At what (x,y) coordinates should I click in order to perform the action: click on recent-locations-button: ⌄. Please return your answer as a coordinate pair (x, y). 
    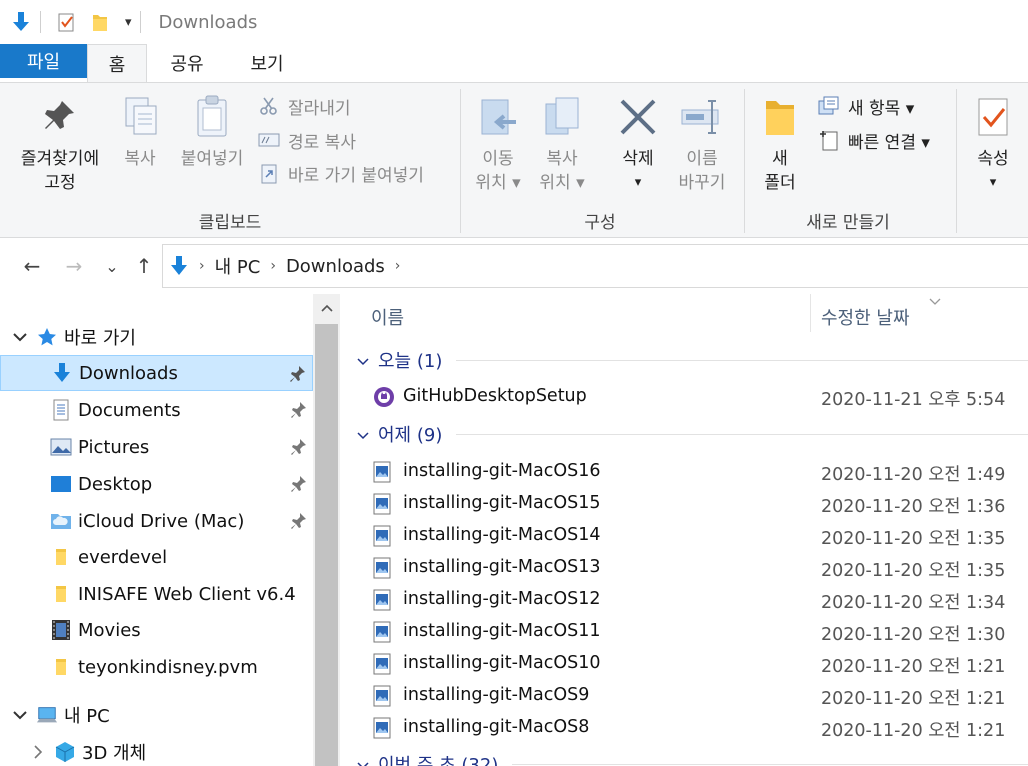
    Looking at the image, I should click on (112, 266).